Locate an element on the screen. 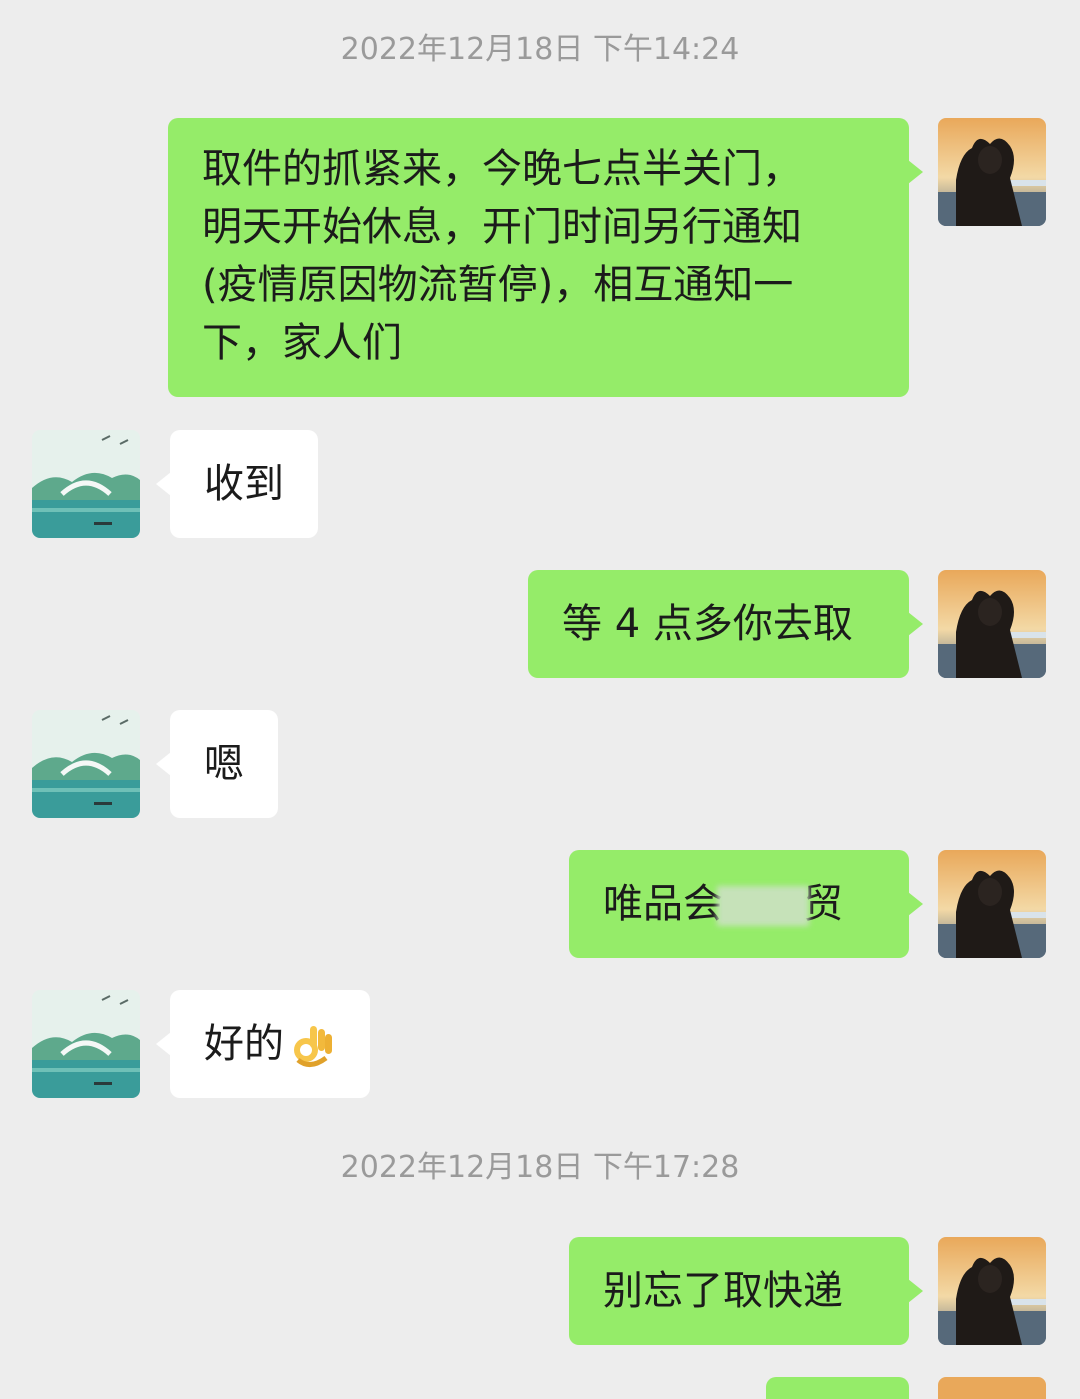 Image resolution: width=1080 pixels, height=1399 pixels. timestamp: 2022年12月18日 下午14:24 is located at coordinates (540, 49).